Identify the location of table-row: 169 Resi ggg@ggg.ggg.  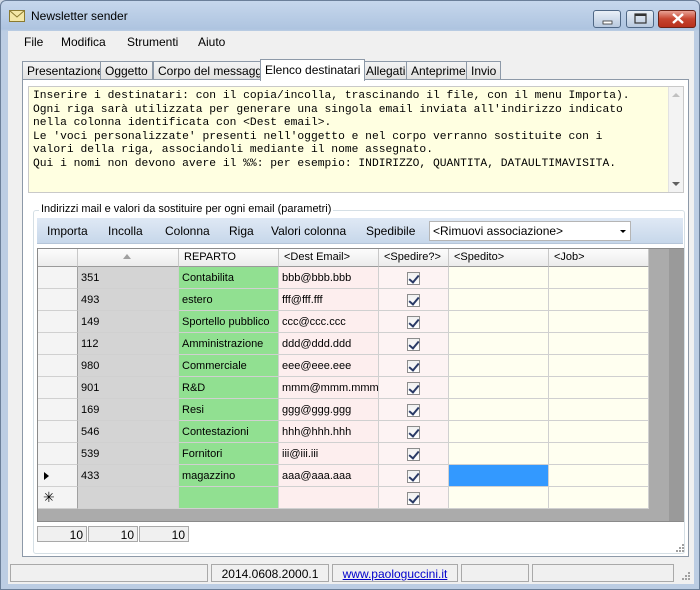
(353, 410).